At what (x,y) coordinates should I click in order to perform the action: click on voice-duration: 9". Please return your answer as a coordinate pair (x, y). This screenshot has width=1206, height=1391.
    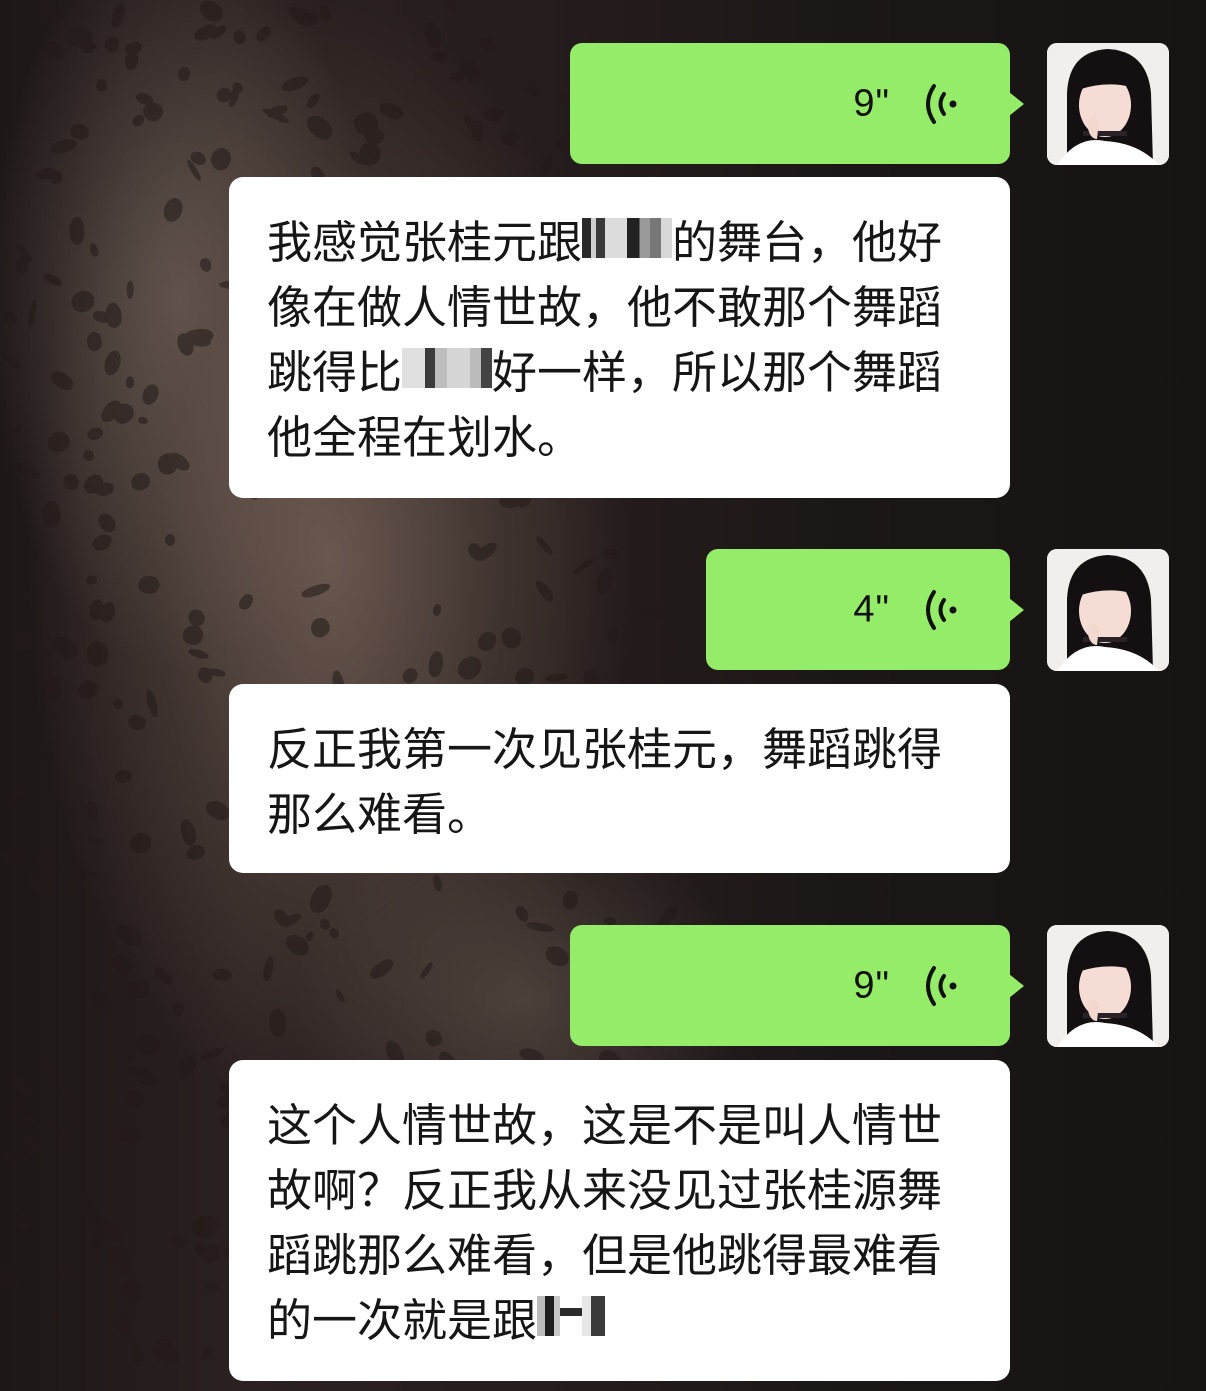
    Looking at the image, I should click on (871, 103).